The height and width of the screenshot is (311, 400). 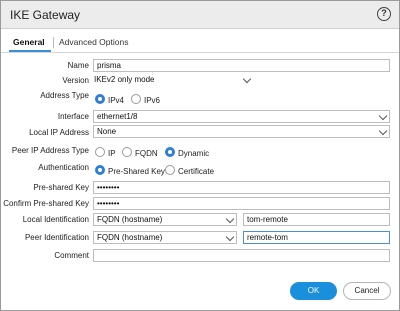 What do you see at coordinates (45, 15) in the screenshot?
I see `dialog-title: IKE Gateway` at bounding box center [45, 15].